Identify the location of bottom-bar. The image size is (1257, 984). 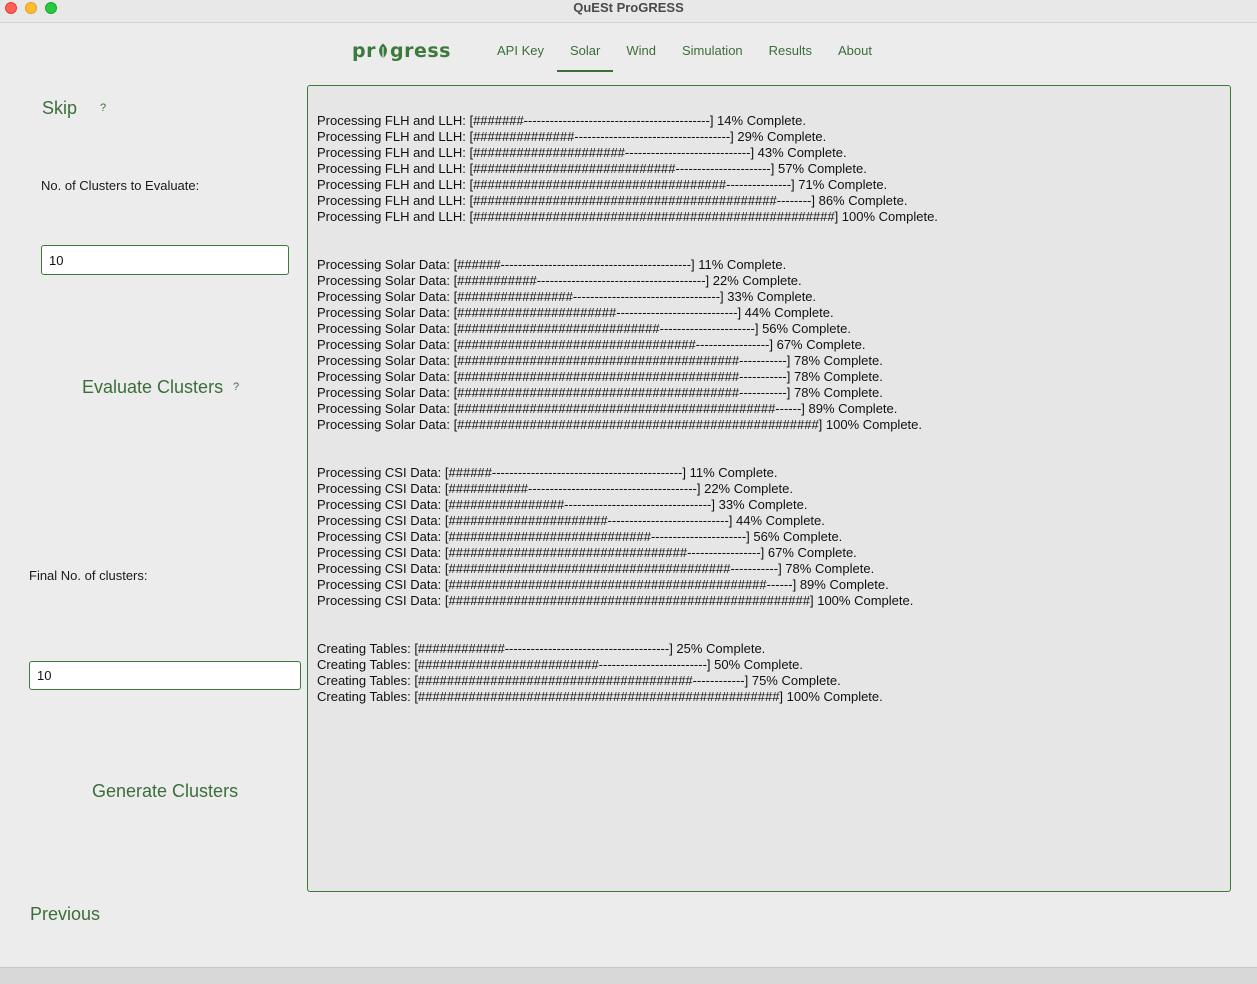
(628, 975).